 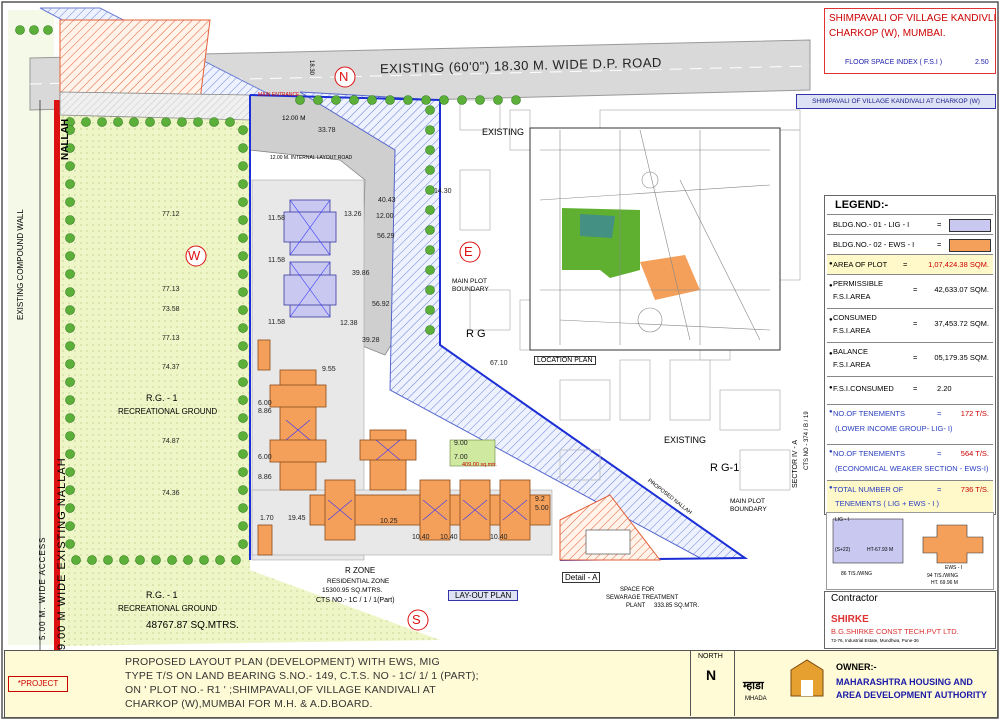 What do you see at coordinates (939, 453) in the screenshot?
I see `ews-eq: =` at bounding box center [939, 453].